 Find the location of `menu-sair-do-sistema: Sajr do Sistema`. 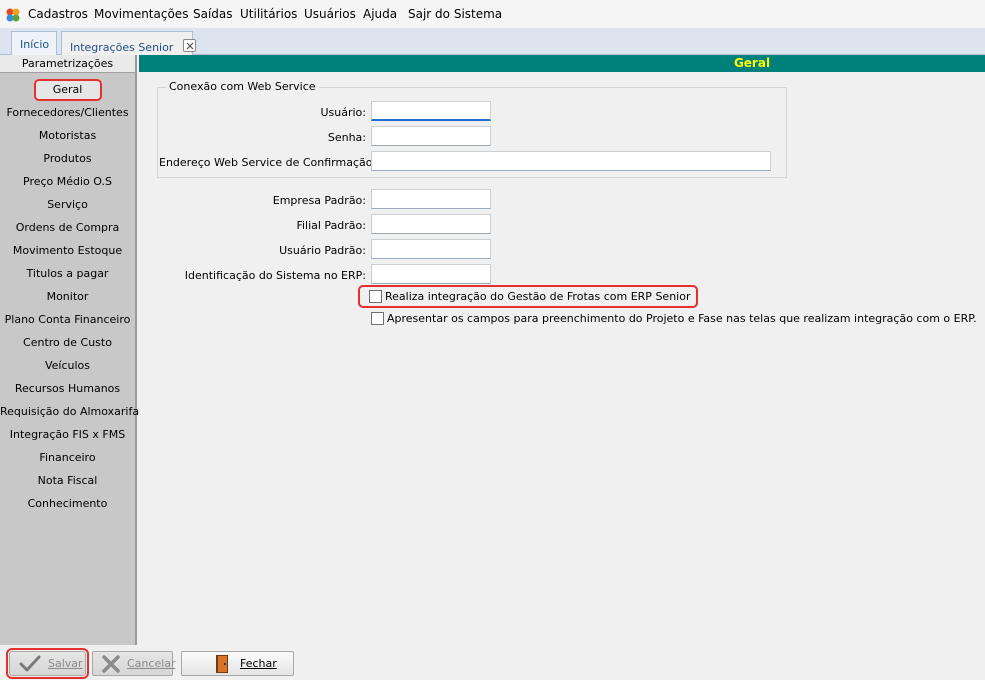

menu-sair-do-sistema: Sajr do Sistema is located at coordinates (455, 14).